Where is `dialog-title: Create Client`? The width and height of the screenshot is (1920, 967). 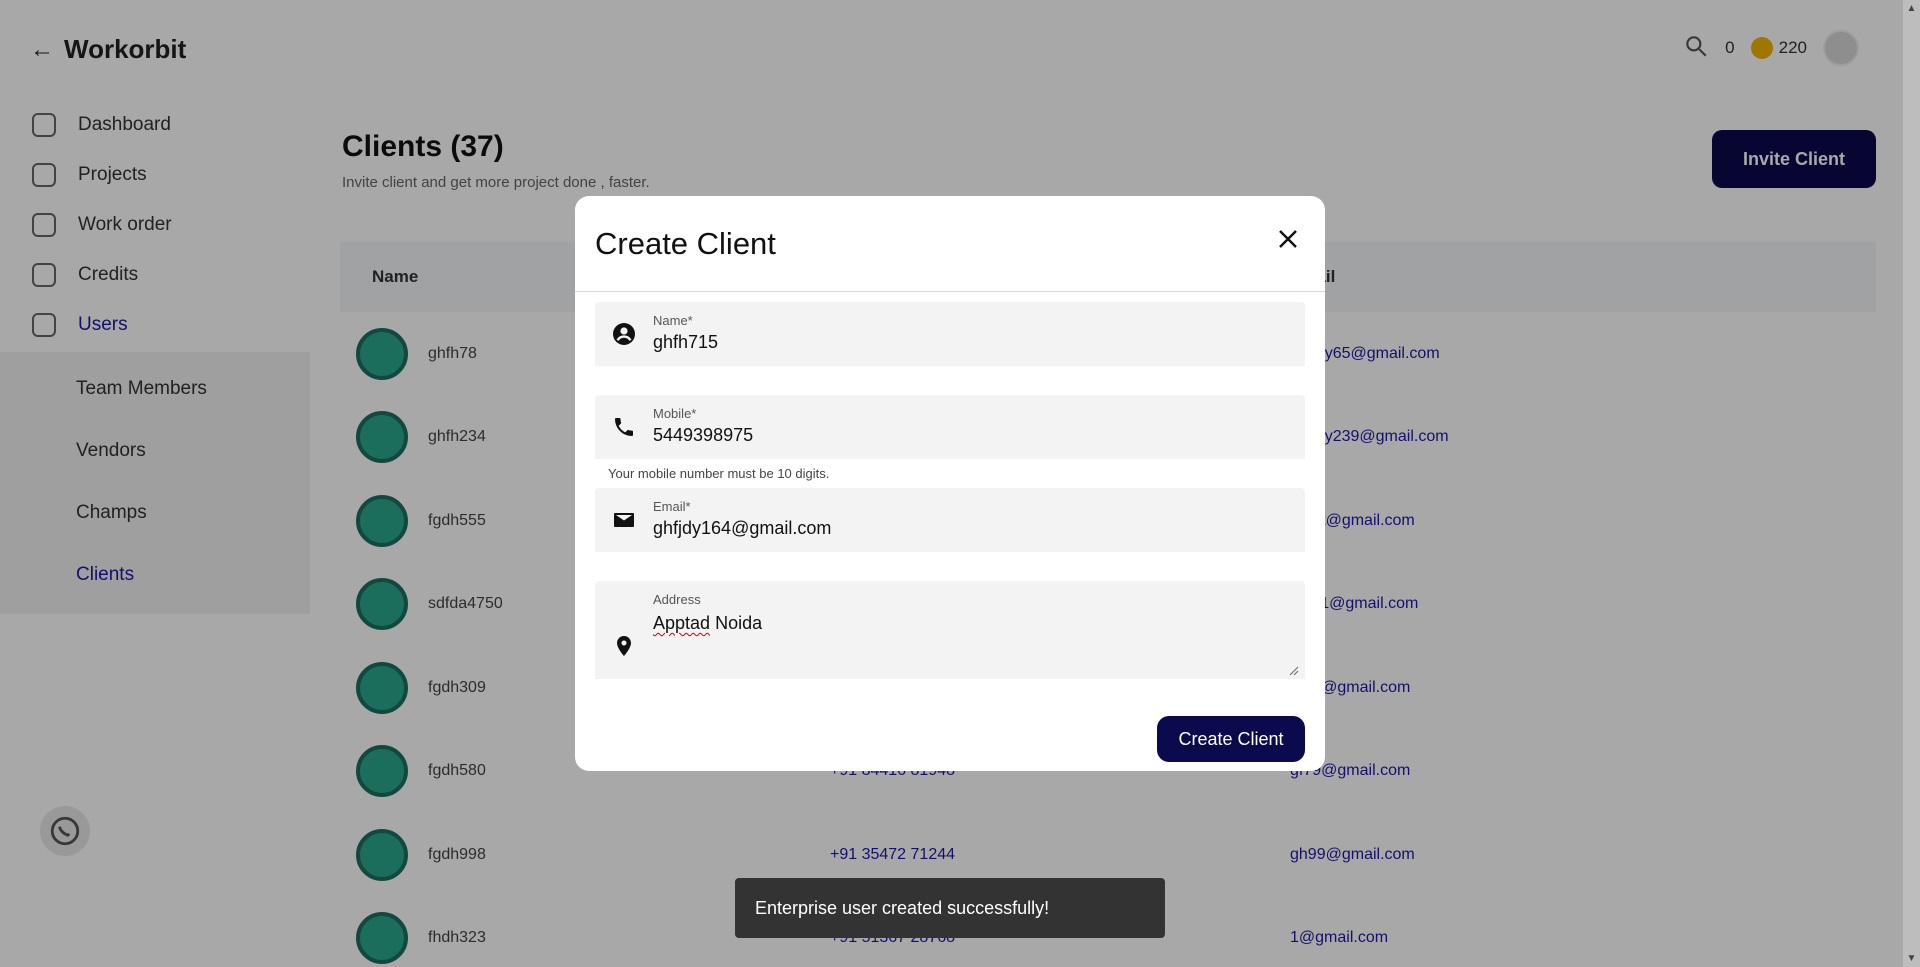
dialog-title: Create Client is located at coordinates (685, 243).